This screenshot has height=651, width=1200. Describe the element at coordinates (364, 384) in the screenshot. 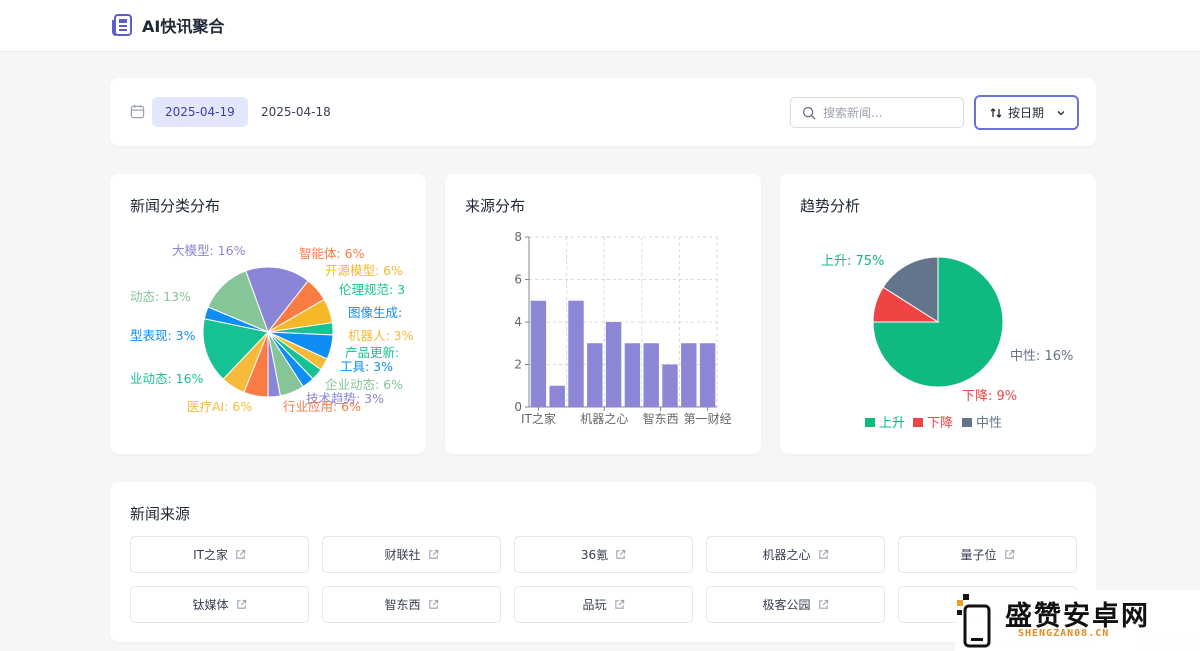

I see `category-label-8: 企业动态: 6%` at that location.